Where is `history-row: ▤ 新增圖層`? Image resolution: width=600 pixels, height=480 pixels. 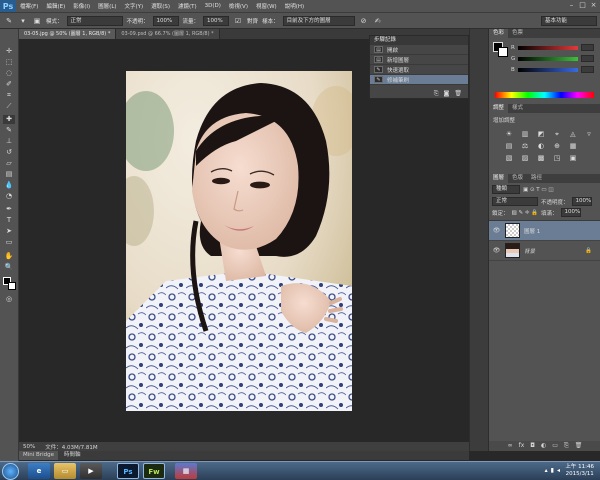
history-row: ▤ 新增圖層 is located at coordinates (419, 60).